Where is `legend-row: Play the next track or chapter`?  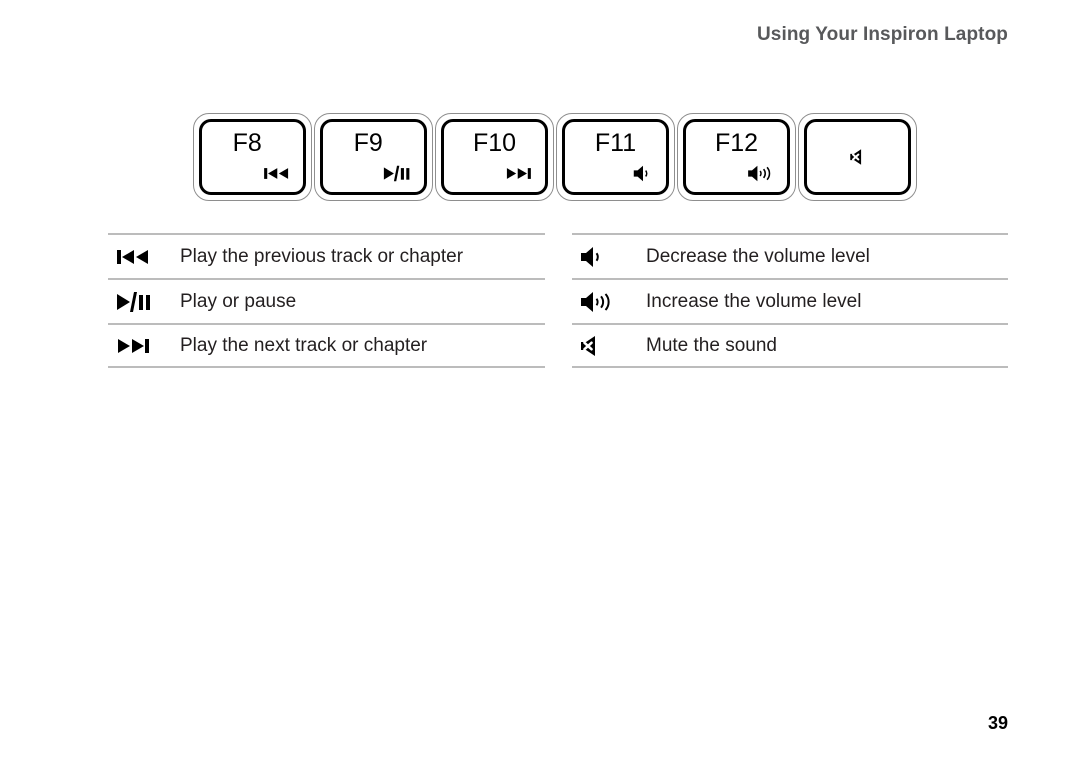
legend-row: Play the next track or chapter is located at coordinates (326, 345).